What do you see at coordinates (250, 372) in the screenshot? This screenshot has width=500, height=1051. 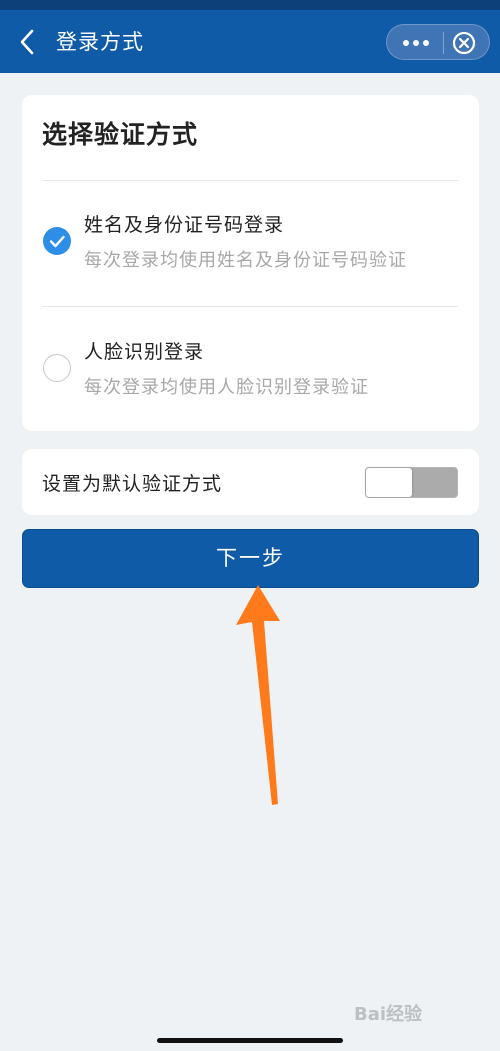 I see `option-face-login: 人脸识别登录 每次登录均使用人脸识别登录验证` at bounding box center [250, 372].